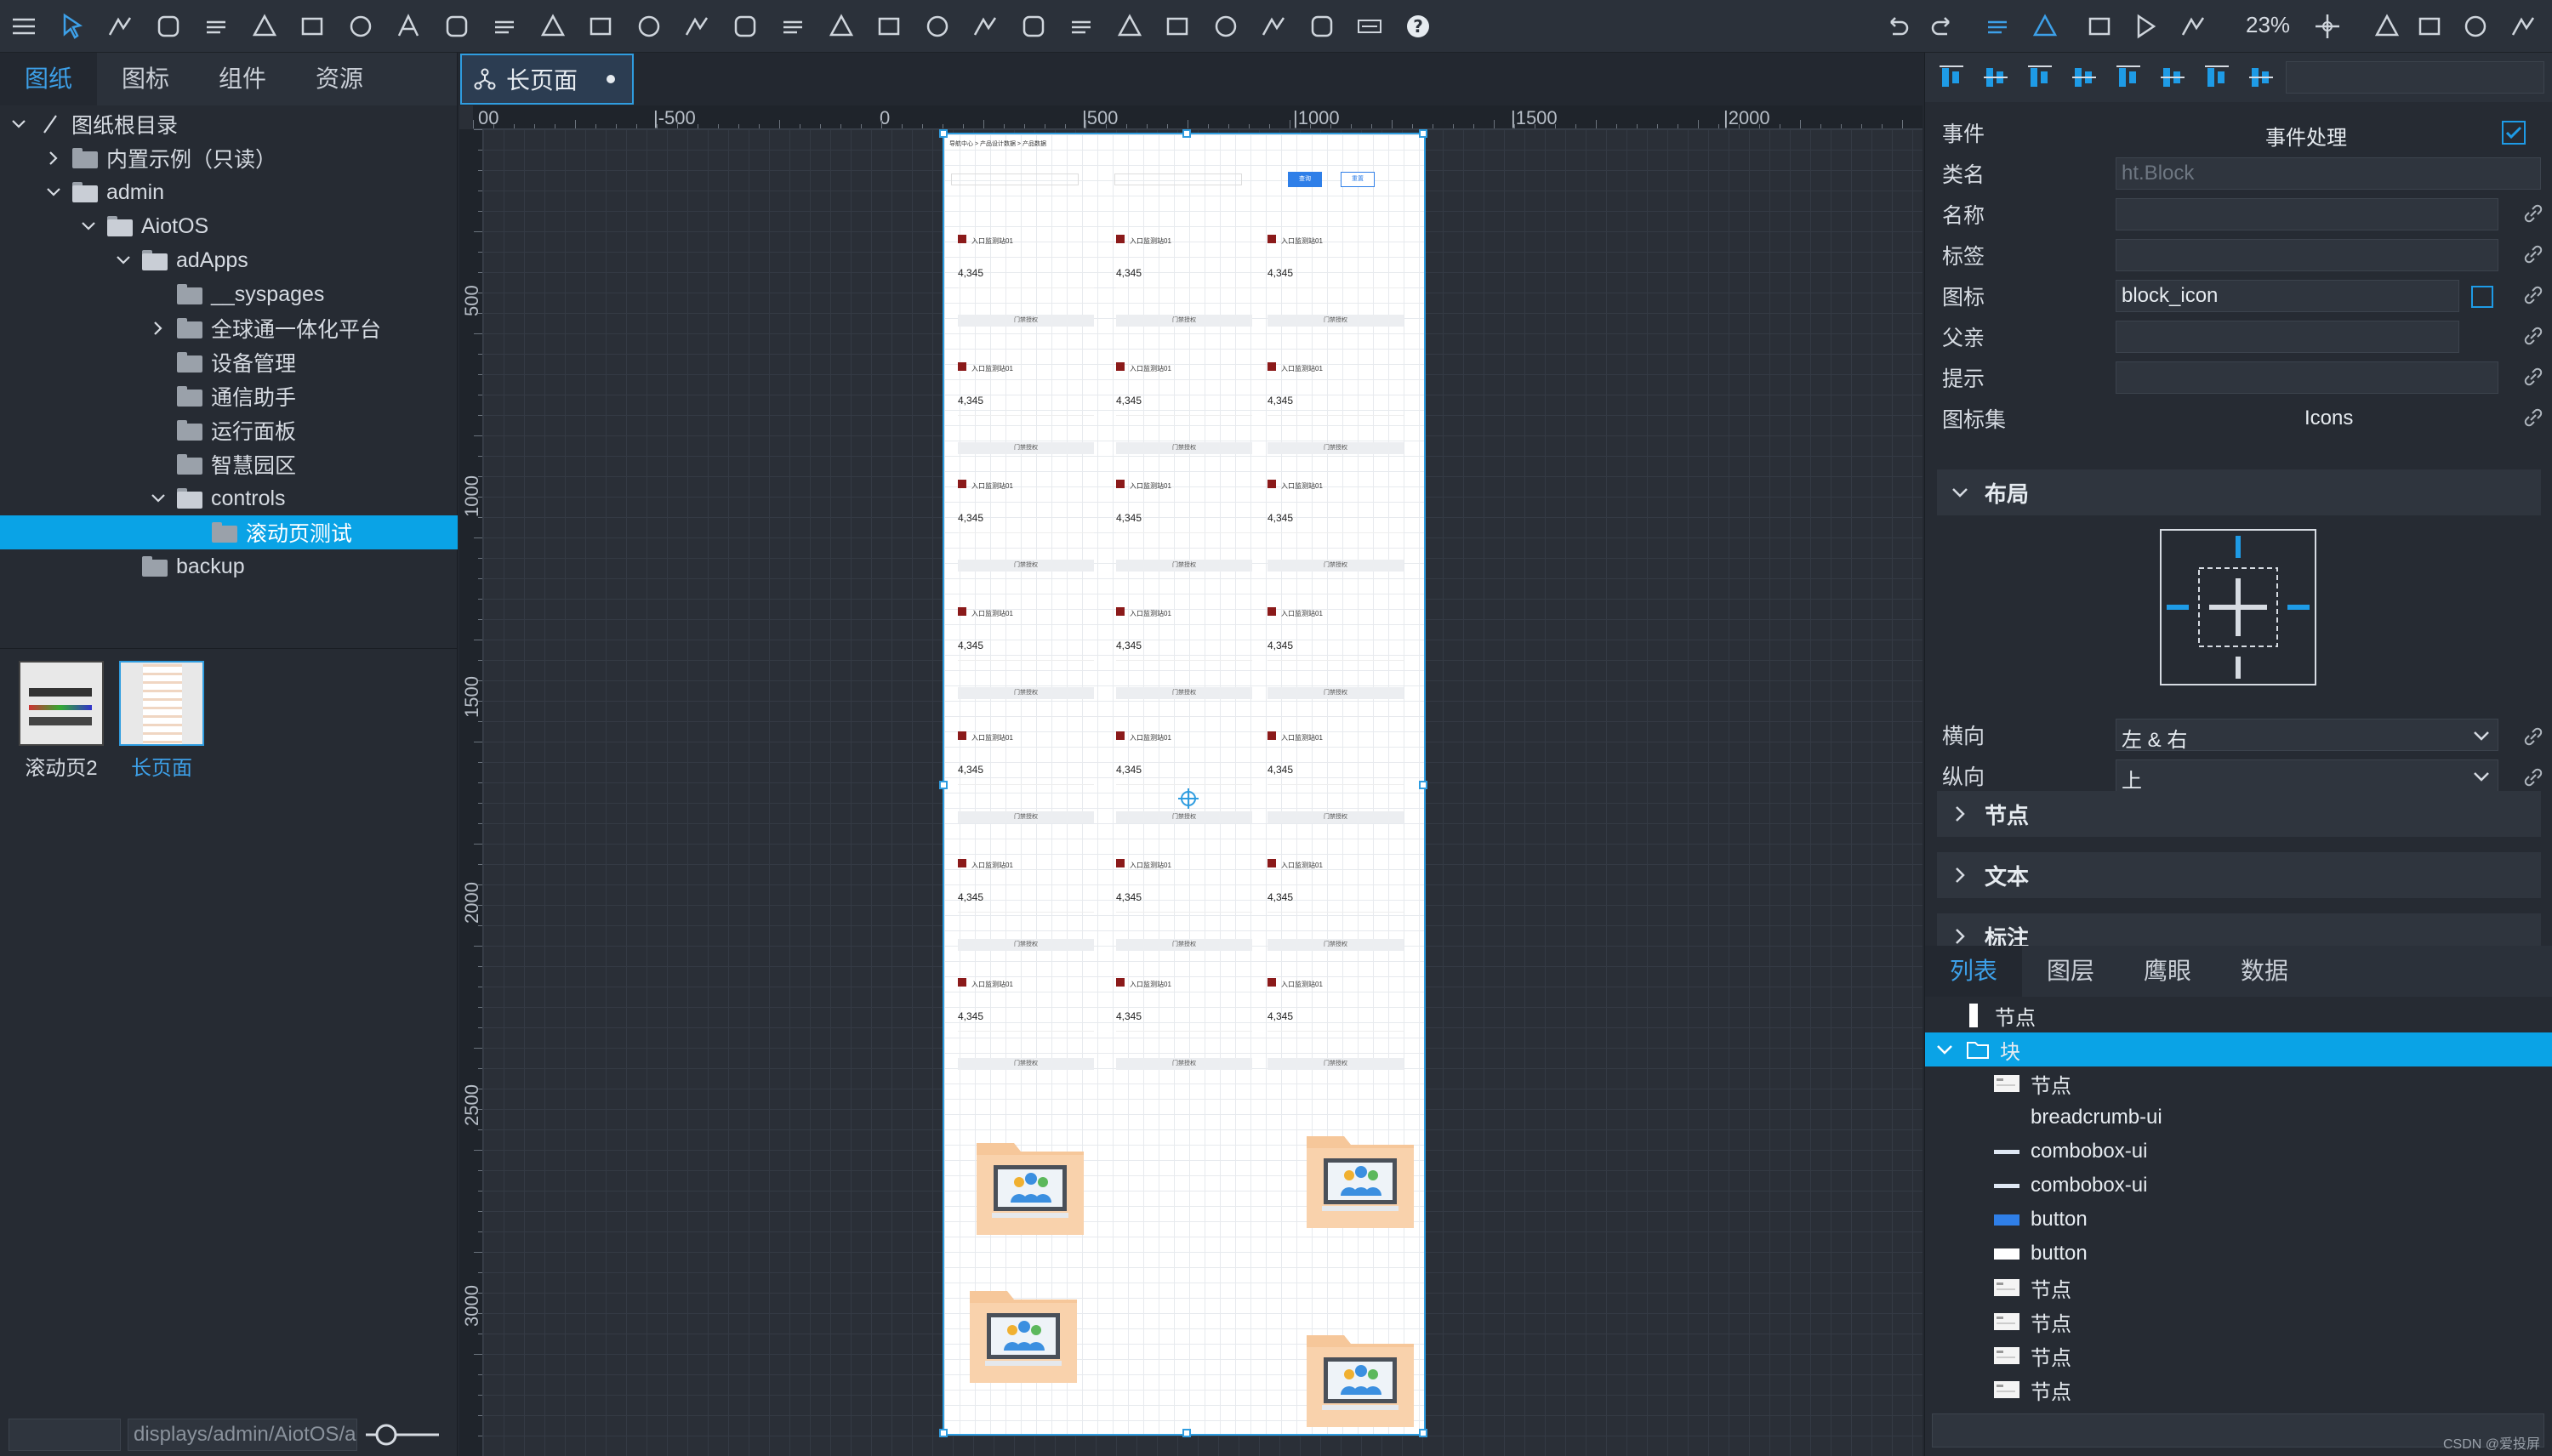 This screenshot has width=2552, height=1456. I want to click on bottom-tab: 列表, so click(1973, 971).